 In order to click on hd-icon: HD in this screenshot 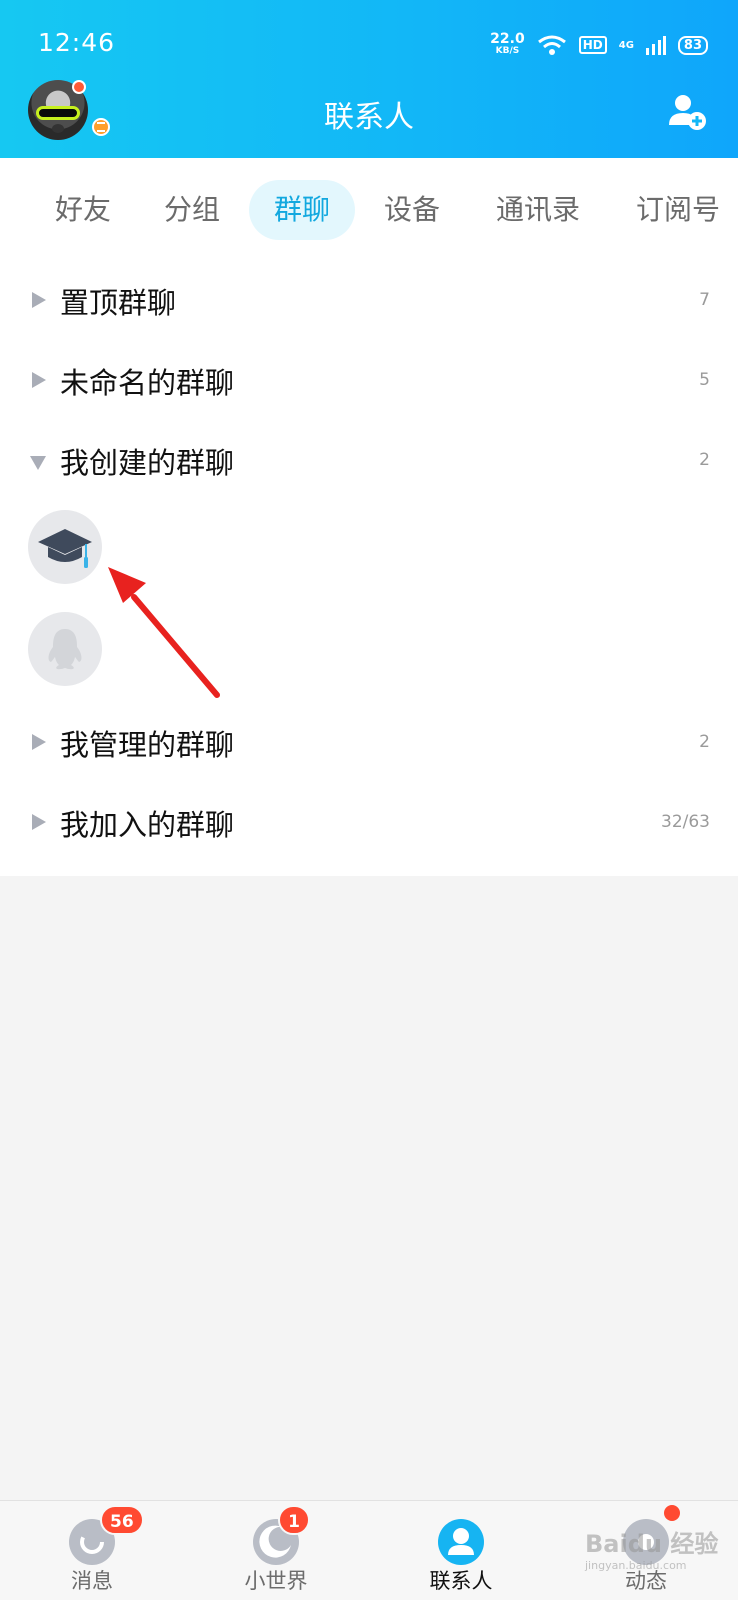, I will do `click(592, 45)`.